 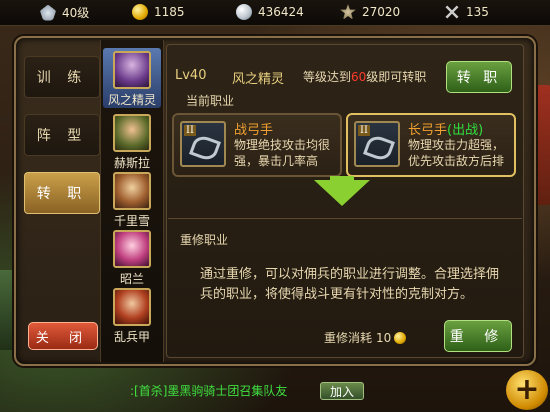 I want to click on current-job-heading: 当前职业, so click(x=210, y=101).